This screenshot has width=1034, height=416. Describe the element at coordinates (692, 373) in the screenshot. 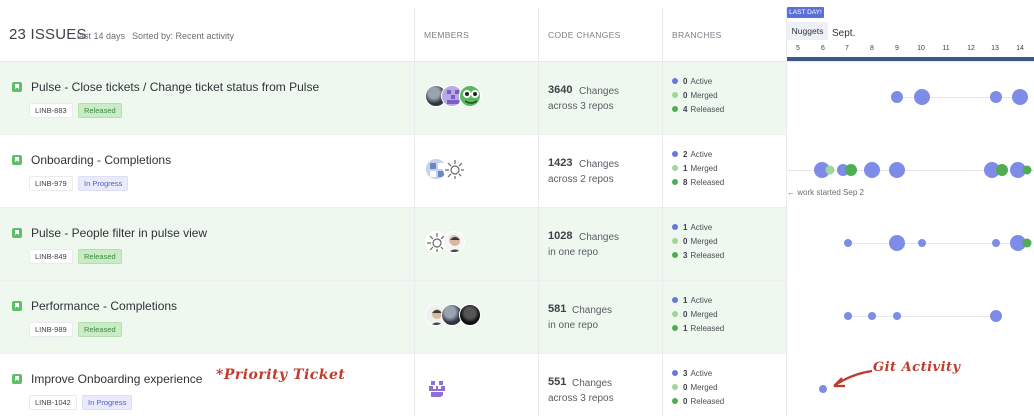

I see `branch-active: 3 Active` at that location.